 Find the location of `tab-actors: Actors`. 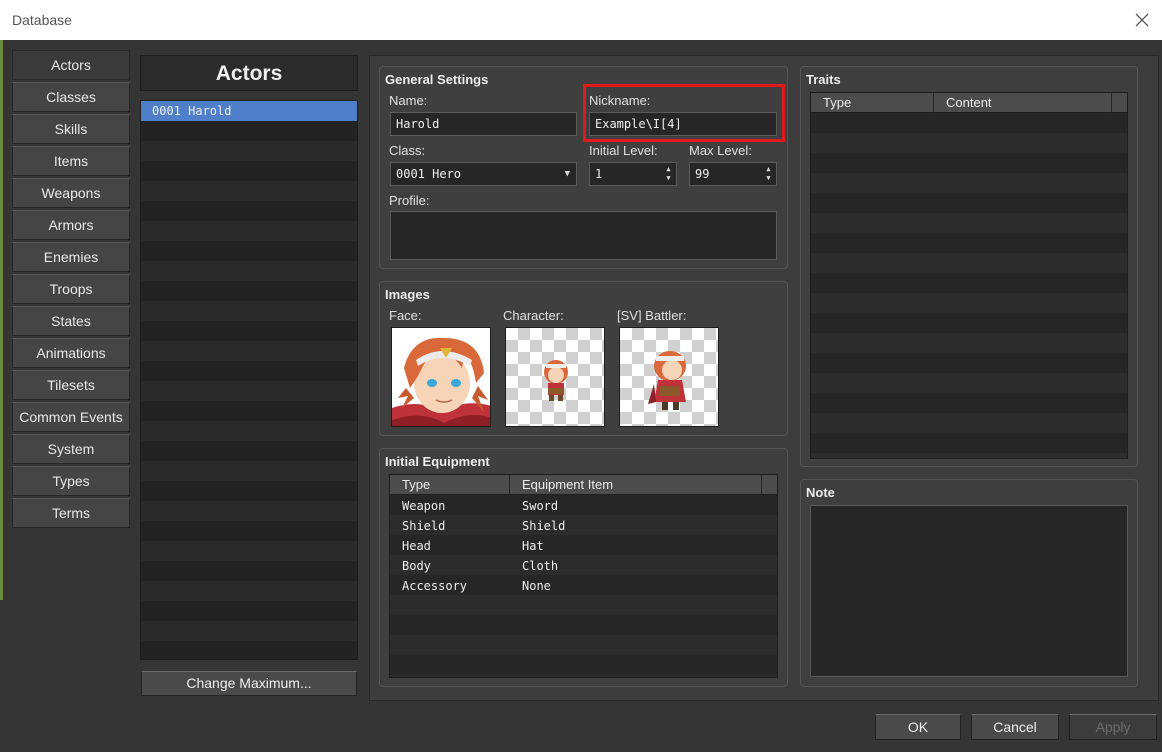

tab-actors: Actors is located at coordinates (71, 65).